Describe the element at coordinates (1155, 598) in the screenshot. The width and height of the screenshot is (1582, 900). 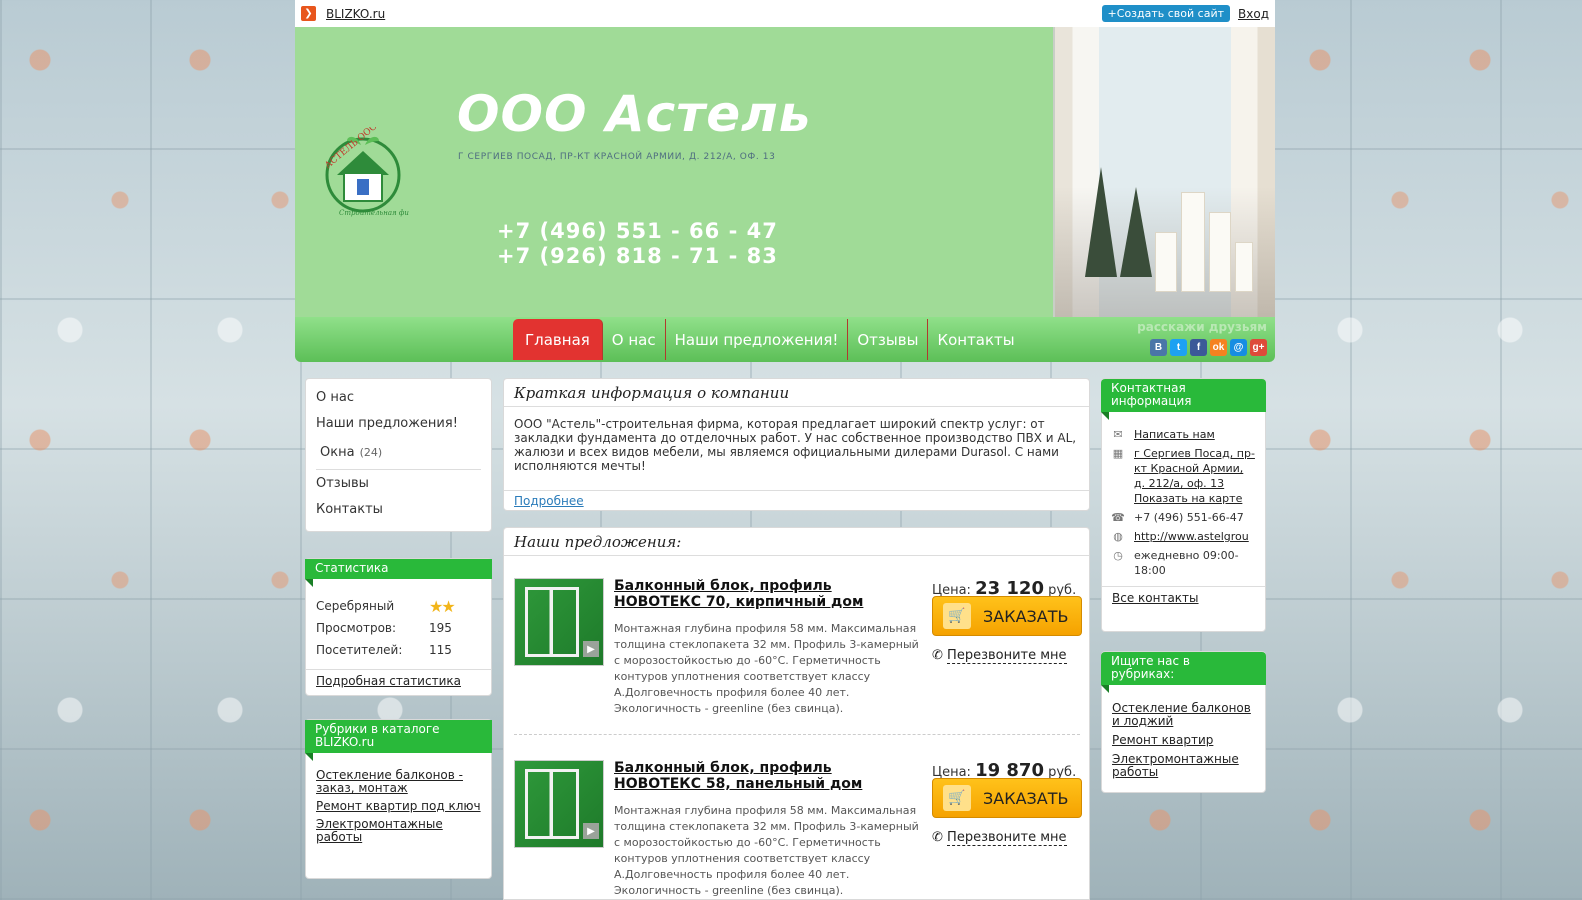
I see `all-contacts-link: Все контакты` at that location.